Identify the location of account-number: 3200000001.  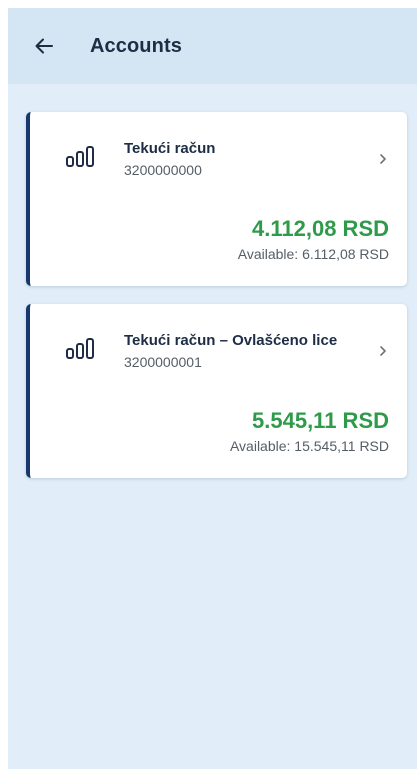
(163, 362).